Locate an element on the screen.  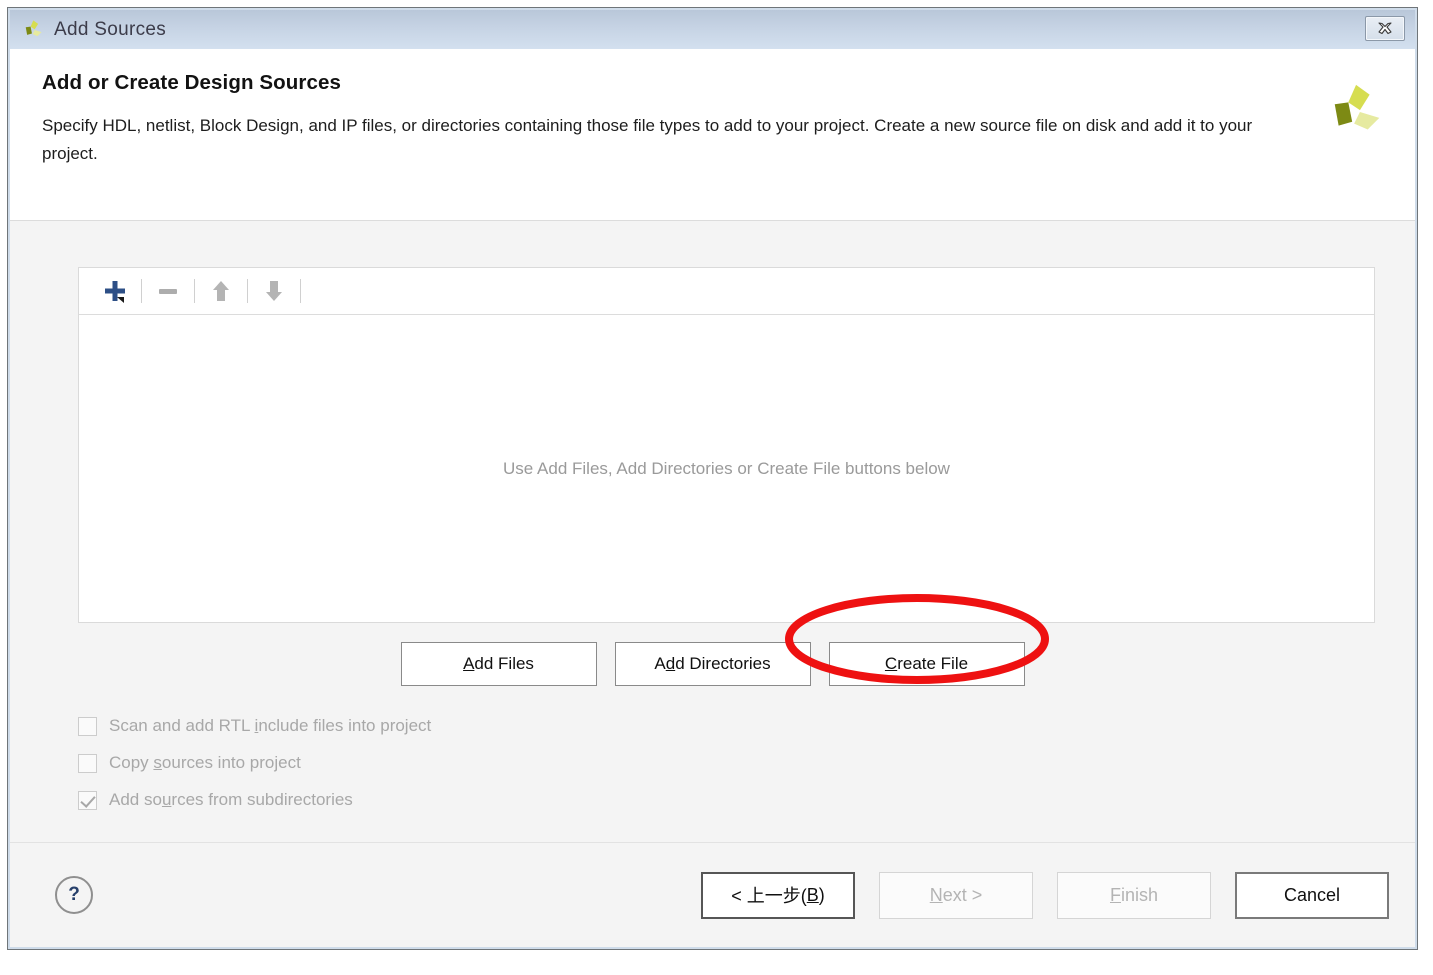
dialog-titlebar: Add Sources is located at coordinates (712, 29).